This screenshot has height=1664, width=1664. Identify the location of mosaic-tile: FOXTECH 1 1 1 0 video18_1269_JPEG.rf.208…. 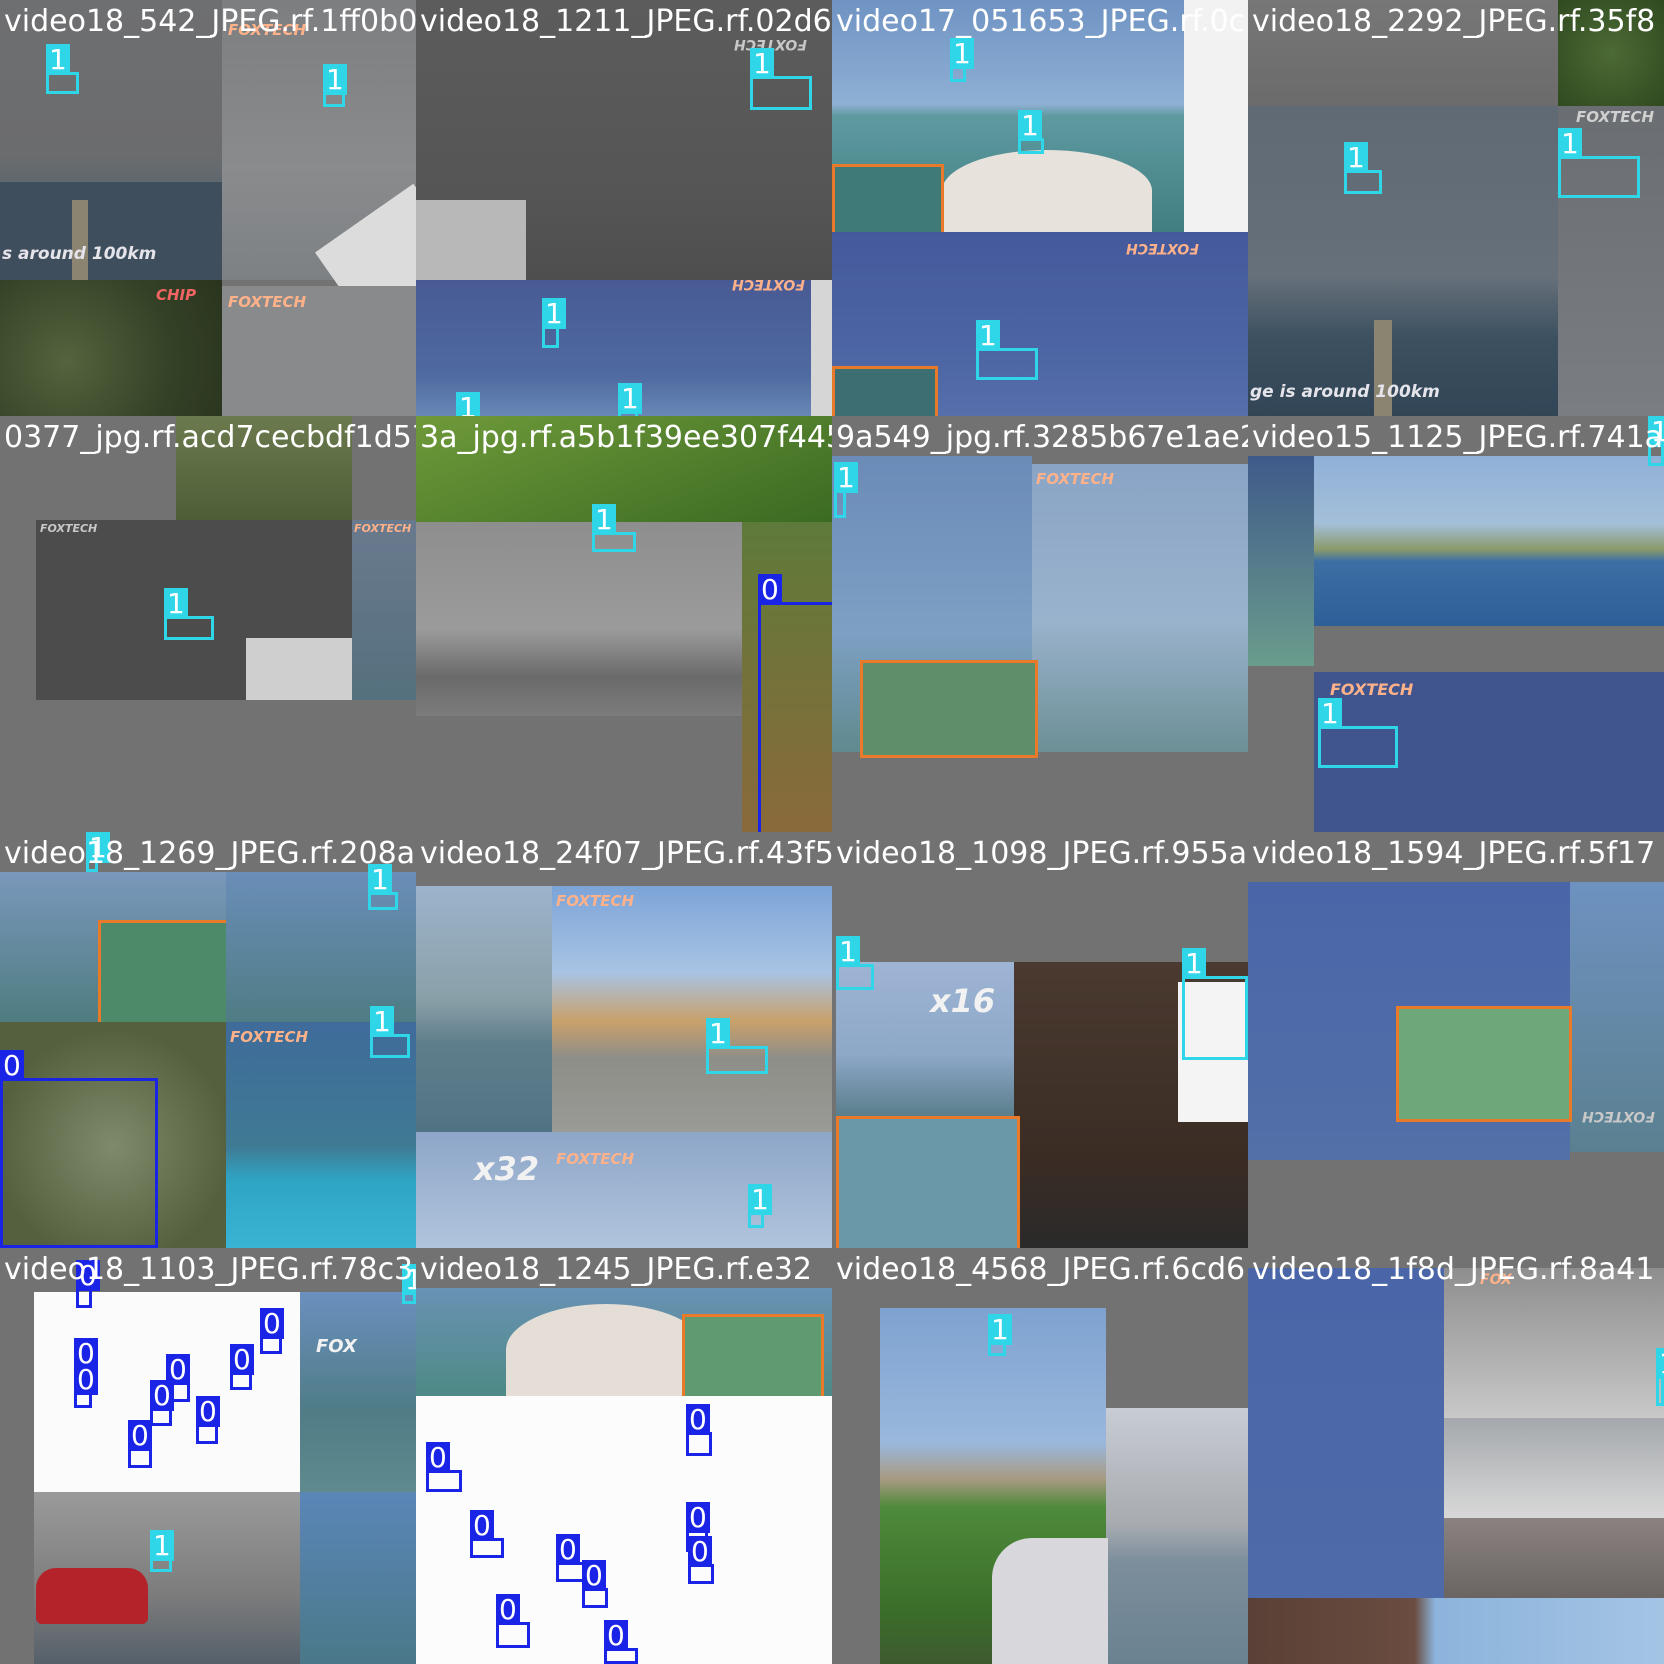
(208, 1040).